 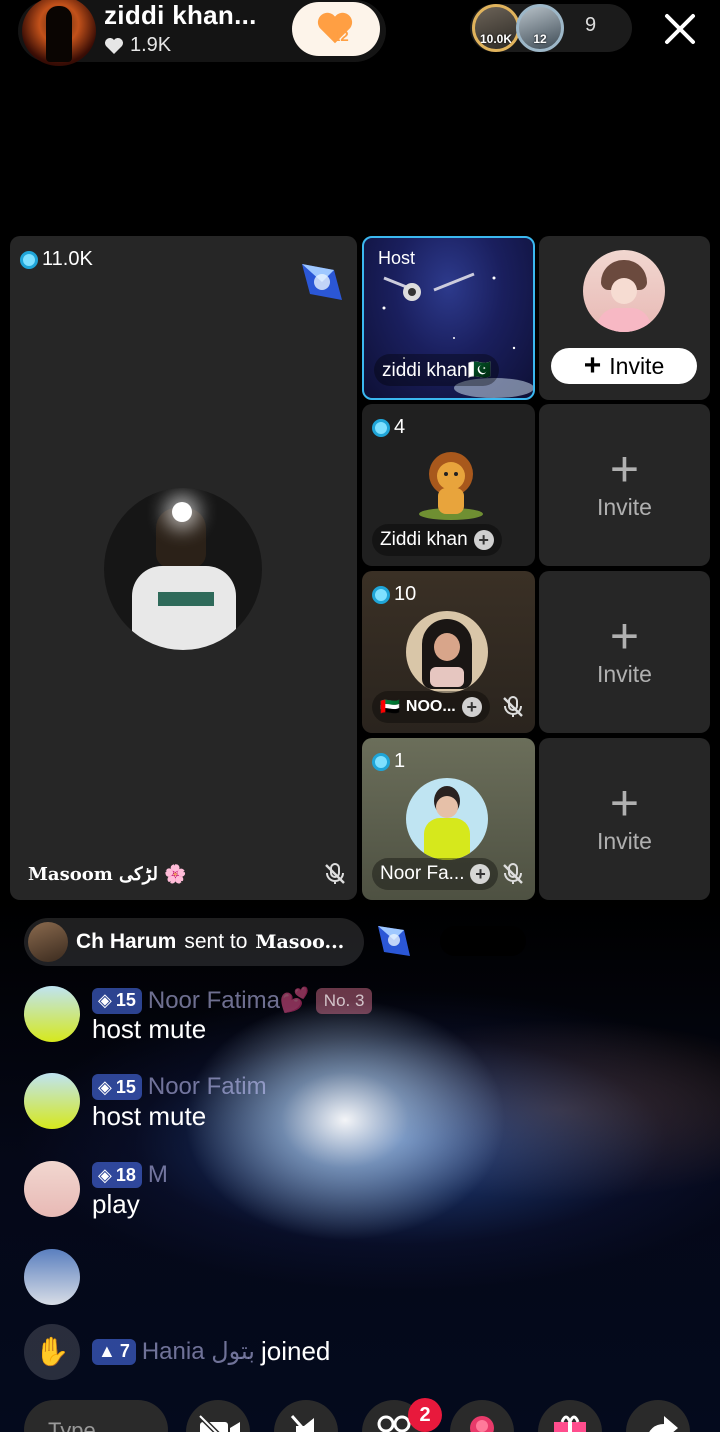 What do you see at coordinates (125, 1000) in the screenshot?
I see `level-value: 15` at bounding box center [125, 1000].